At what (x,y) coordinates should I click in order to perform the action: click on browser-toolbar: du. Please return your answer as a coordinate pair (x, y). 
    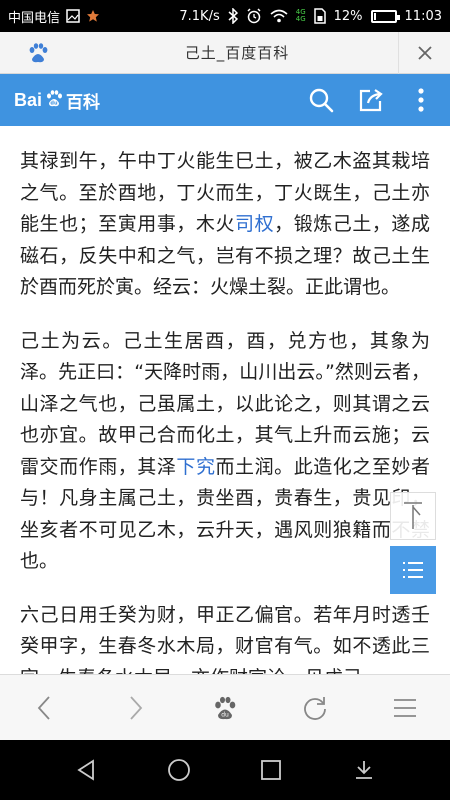
    Looking at the image, I should click on (225, 707).